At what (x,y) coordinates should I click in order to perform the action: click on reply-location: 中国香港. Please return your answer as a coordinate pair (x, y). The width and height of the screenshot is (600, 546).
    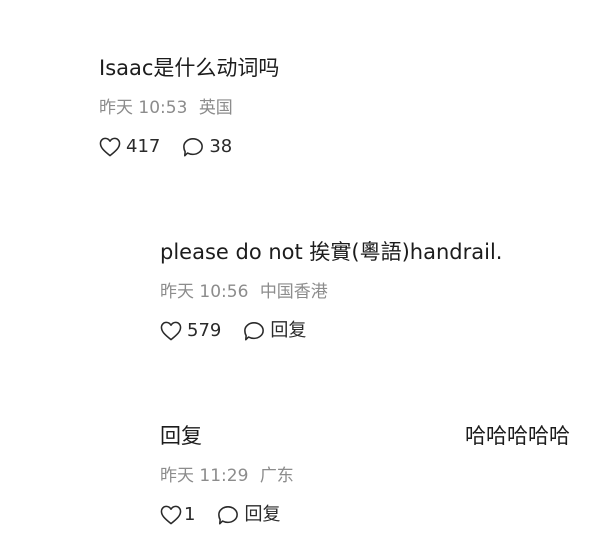
    Looking at the image, I should click on (293, 292).